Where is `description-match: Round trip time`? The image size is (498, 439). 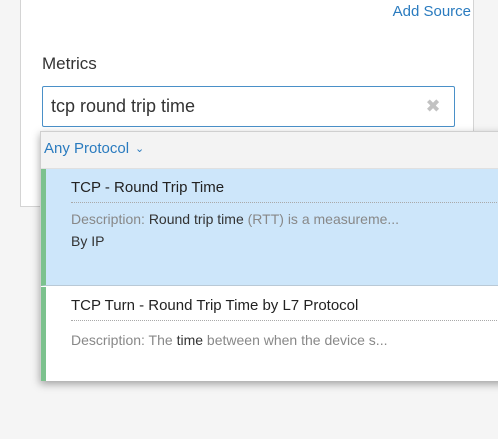
description-match: Round trip time is located at coordinates (196, 219).